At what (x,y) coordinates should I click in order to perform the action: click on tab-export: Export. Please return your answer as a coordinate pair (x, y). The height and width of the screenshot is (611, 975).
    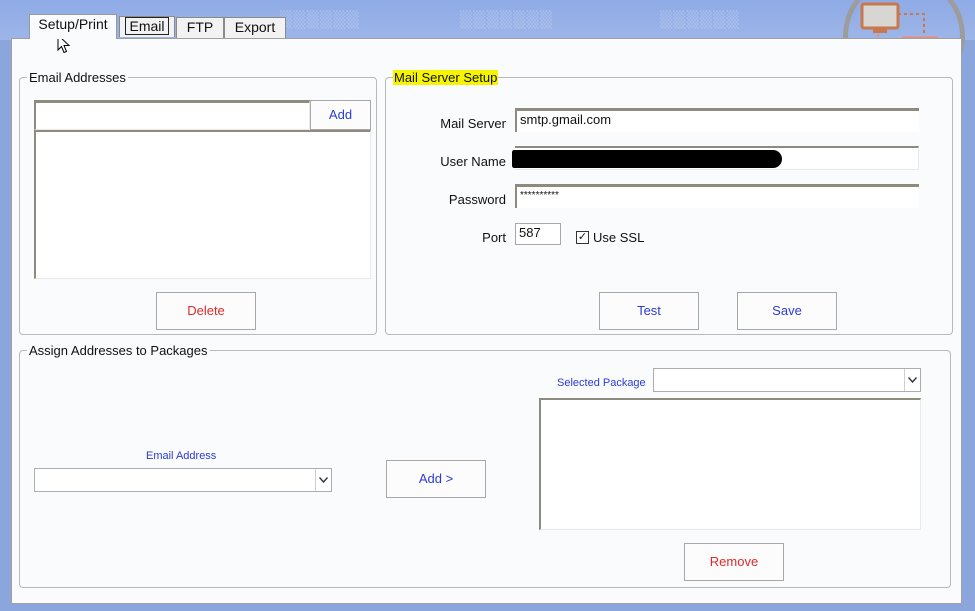
    Looking at the image, I should click on (255, 27).